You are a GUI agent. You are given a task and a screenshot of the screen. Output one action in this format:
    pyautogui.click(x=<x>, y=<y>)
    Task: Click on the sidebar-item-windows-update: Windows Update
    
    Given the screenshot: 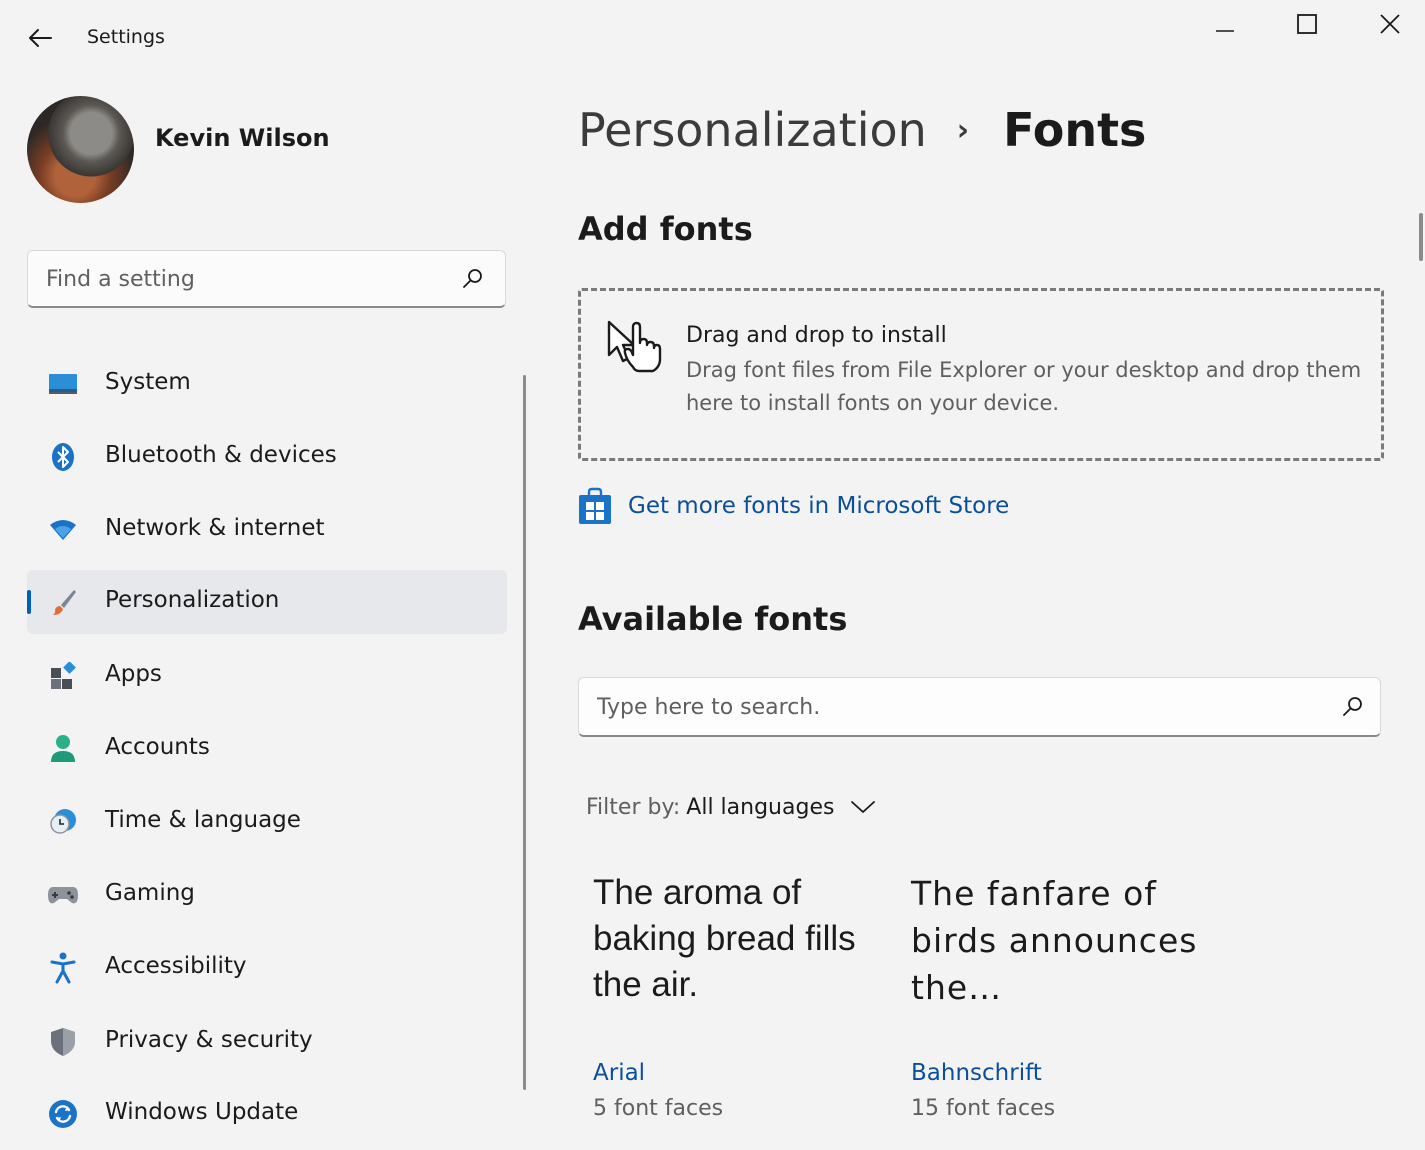 What is the action you would take?
    pyautogui.click(x=267, y=1114)
    